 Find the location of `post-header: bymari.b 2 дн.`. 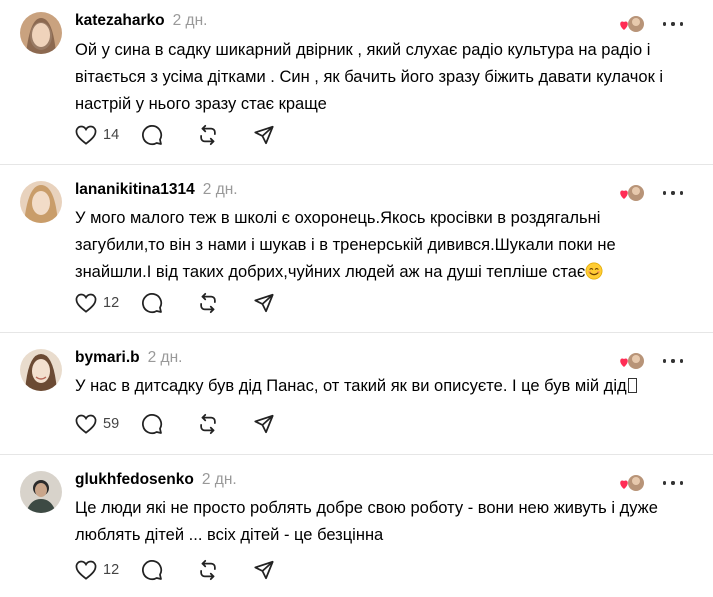

post-header: bymari.b 2 дн. is located at coordinates (128, 359).